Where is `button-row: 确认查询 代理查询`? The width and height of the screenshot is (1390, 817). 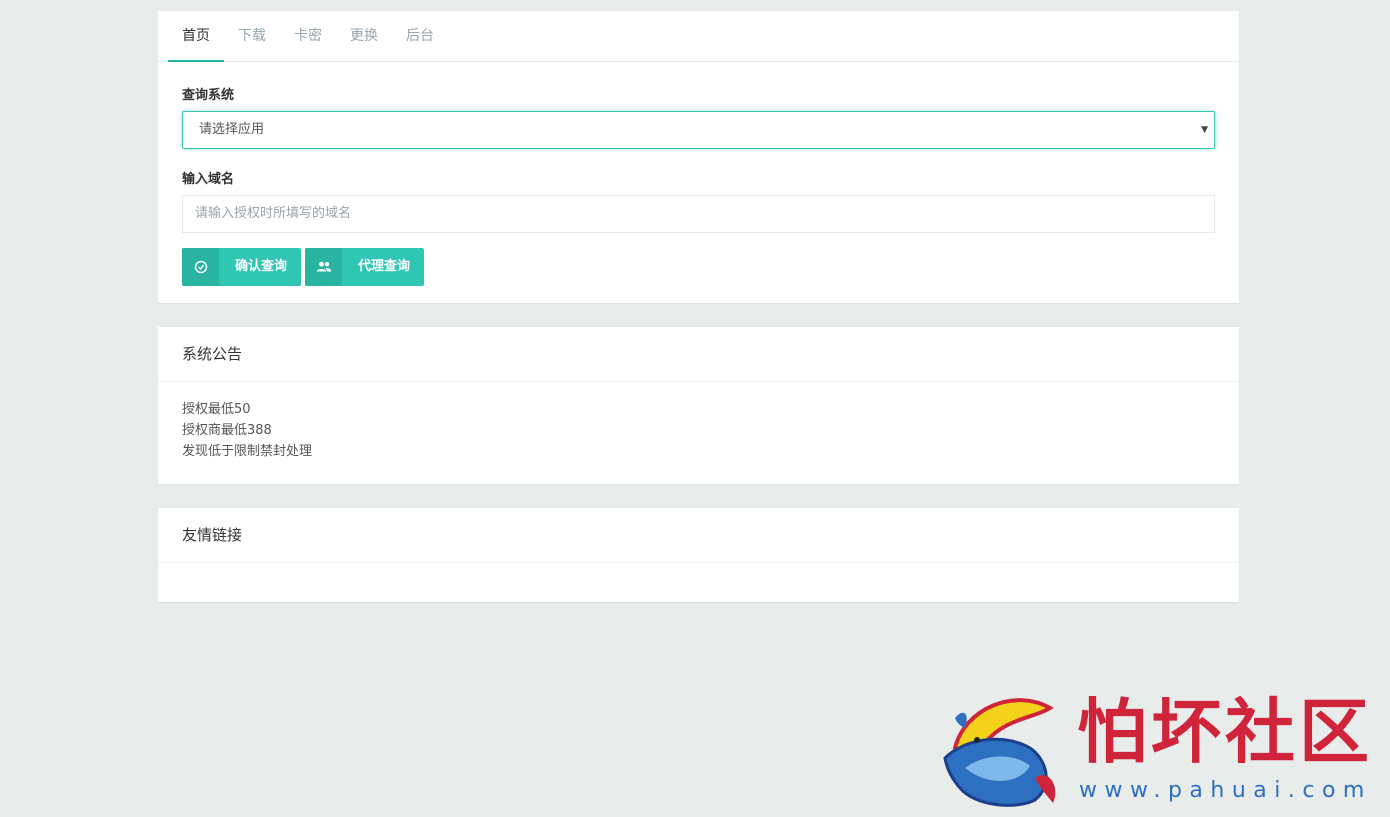
button-row: 确认查询 代理查询 is located at coordinates (698, 267).